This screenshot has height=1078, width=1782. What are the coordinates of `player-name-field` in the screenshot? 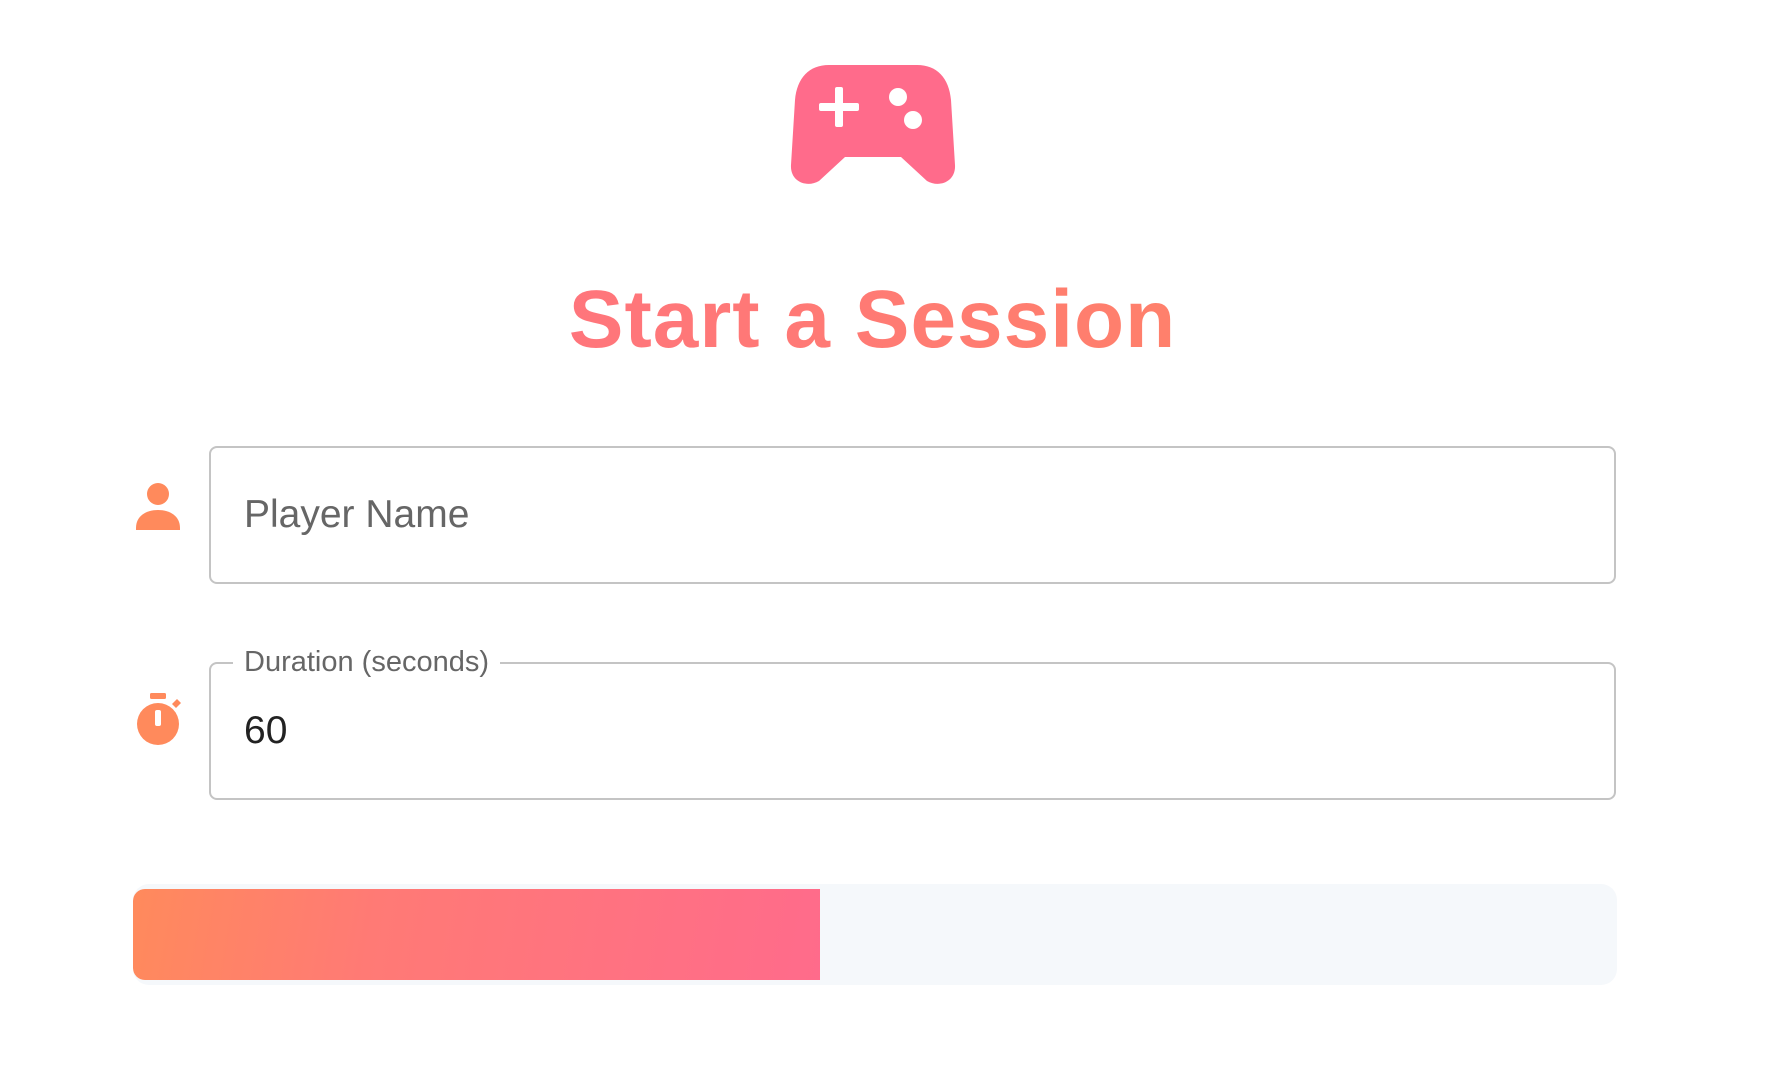 It's located at (912, 515).